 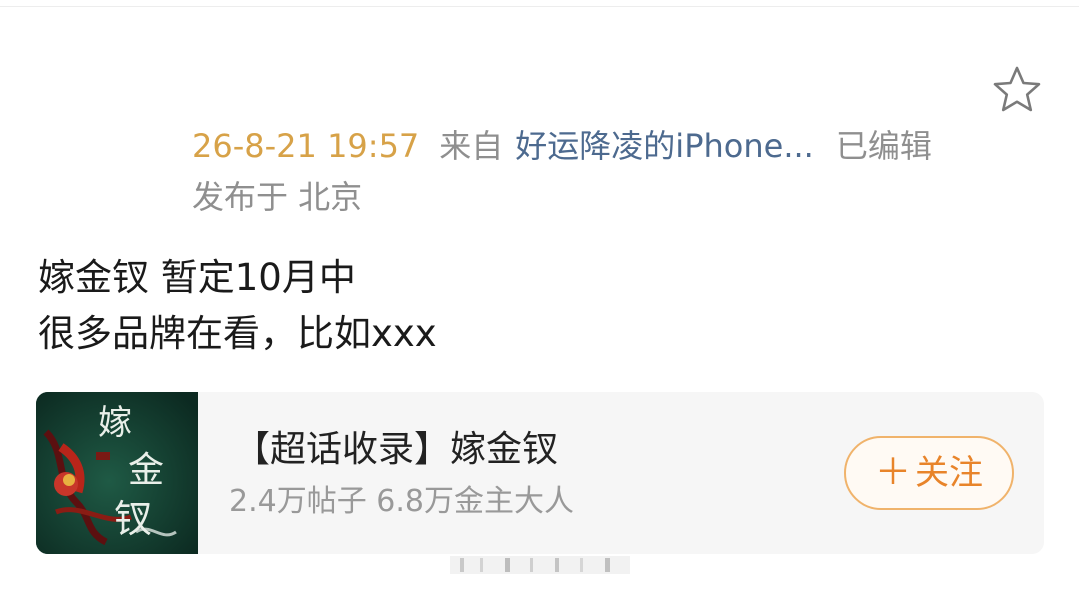 I want to click on topic-stats: 2.4万帖子 6.8万金主大人, so click(x=401, y=501).